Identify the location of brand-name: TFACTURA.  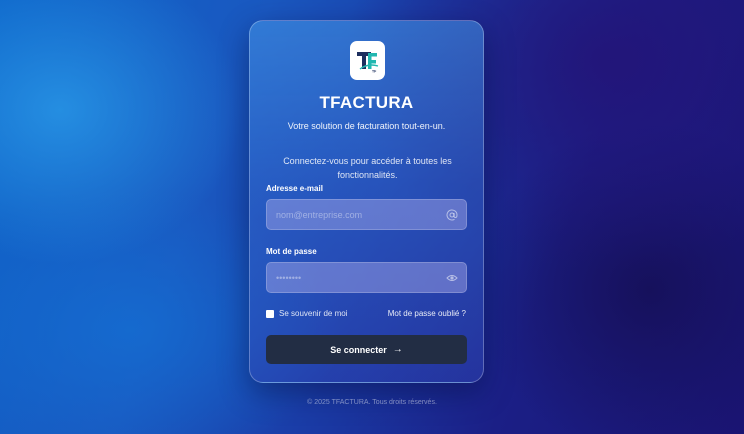
(366, 102).